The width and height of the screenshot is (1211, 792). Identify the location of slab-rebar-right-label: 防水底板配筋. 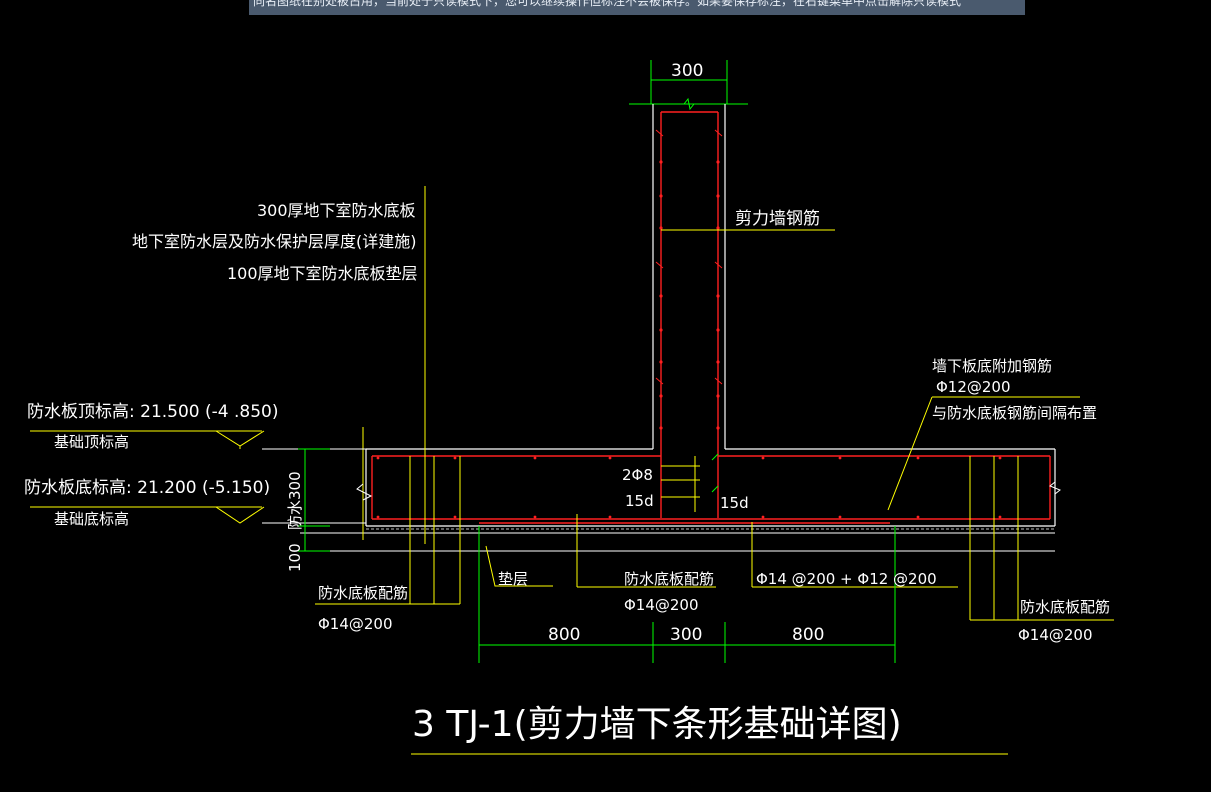
(1065, 607).